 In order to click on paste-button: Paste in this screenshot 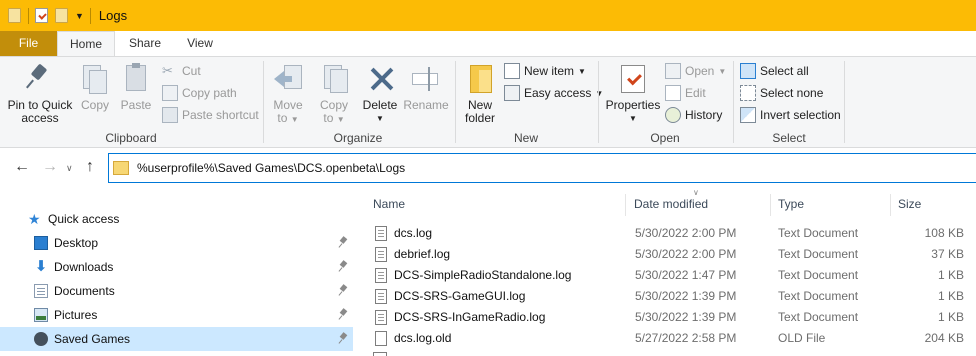, I will do `click(136, 86)`.